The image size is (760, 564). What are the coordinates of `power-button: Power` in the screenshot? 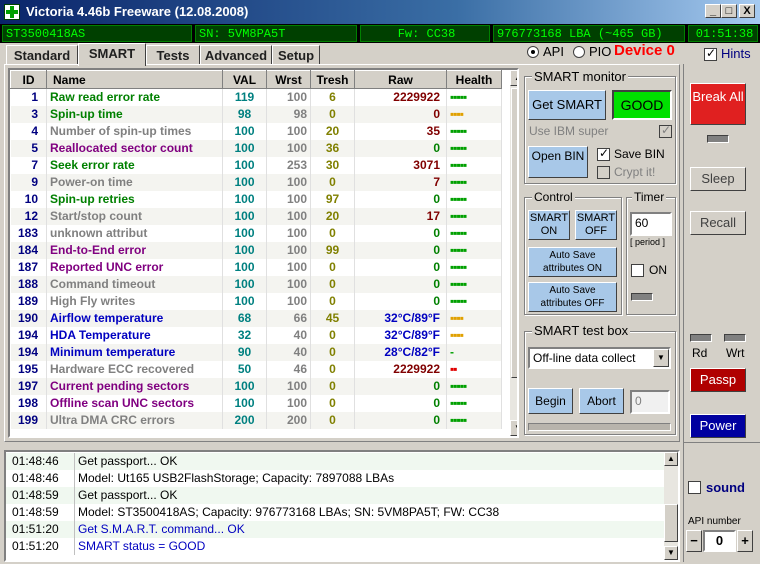 It's located at (718, 426).